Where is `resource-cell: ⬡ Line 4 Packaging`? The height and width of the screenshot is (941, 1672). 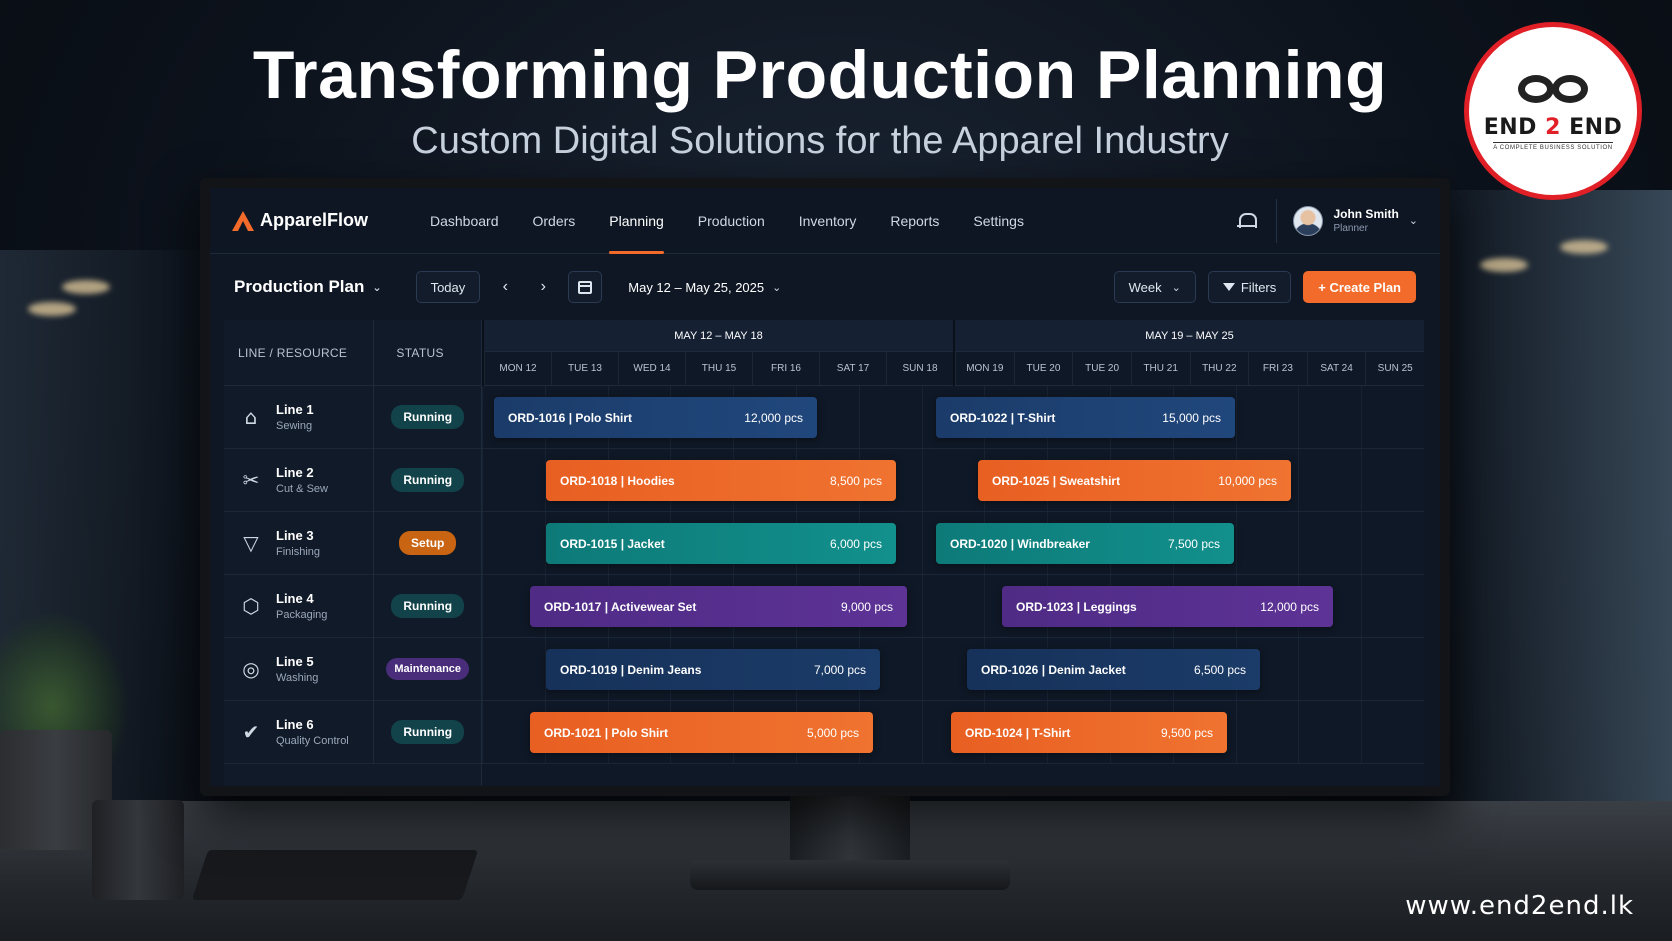
resource-cell: ⬡ Line 4 Packaging is located at coordinates (298, 606).